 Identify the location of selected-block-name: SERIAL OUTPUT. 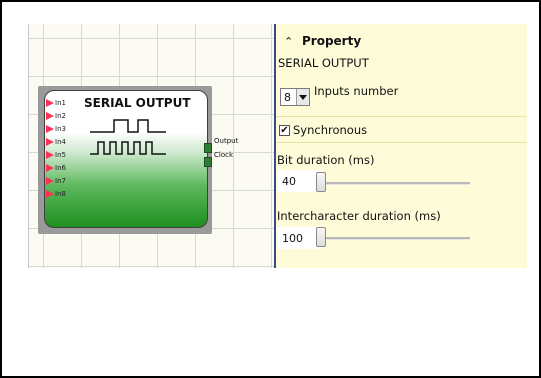
(323, 63).